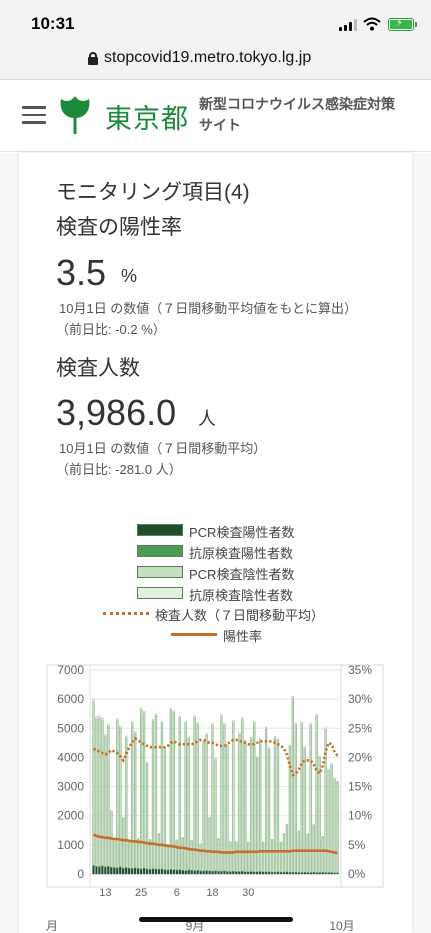  What do you see at coordinates (81, 272) in the screenshot?
I see `positivity-value: 3.5` at bounding box center [81, 272].